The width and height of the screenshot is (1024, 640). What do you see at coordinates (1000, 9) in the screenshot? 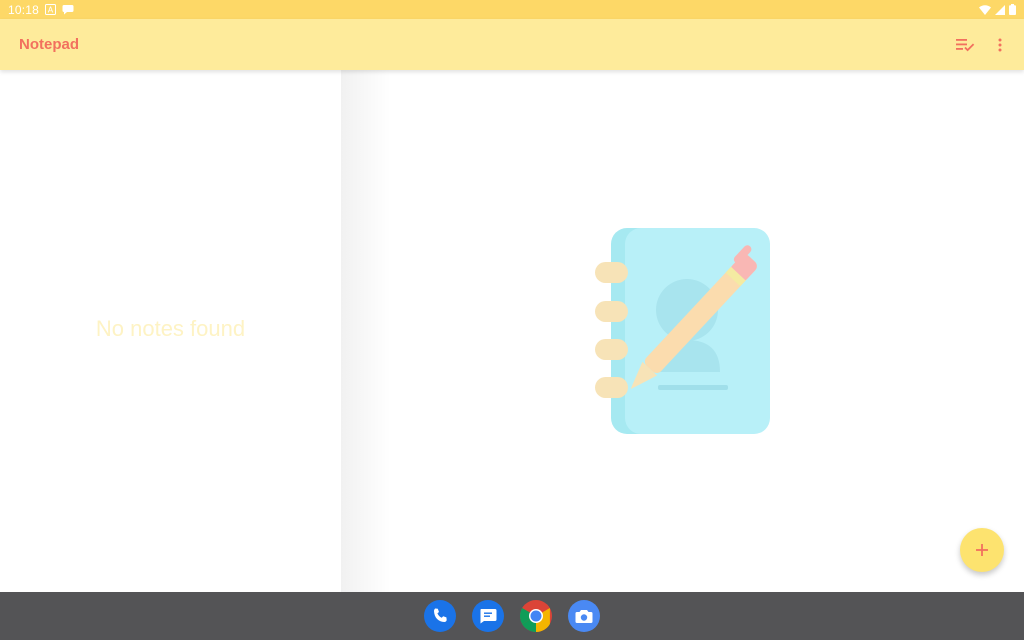
I see `signal-icon` at bounding box center [1000, 9].